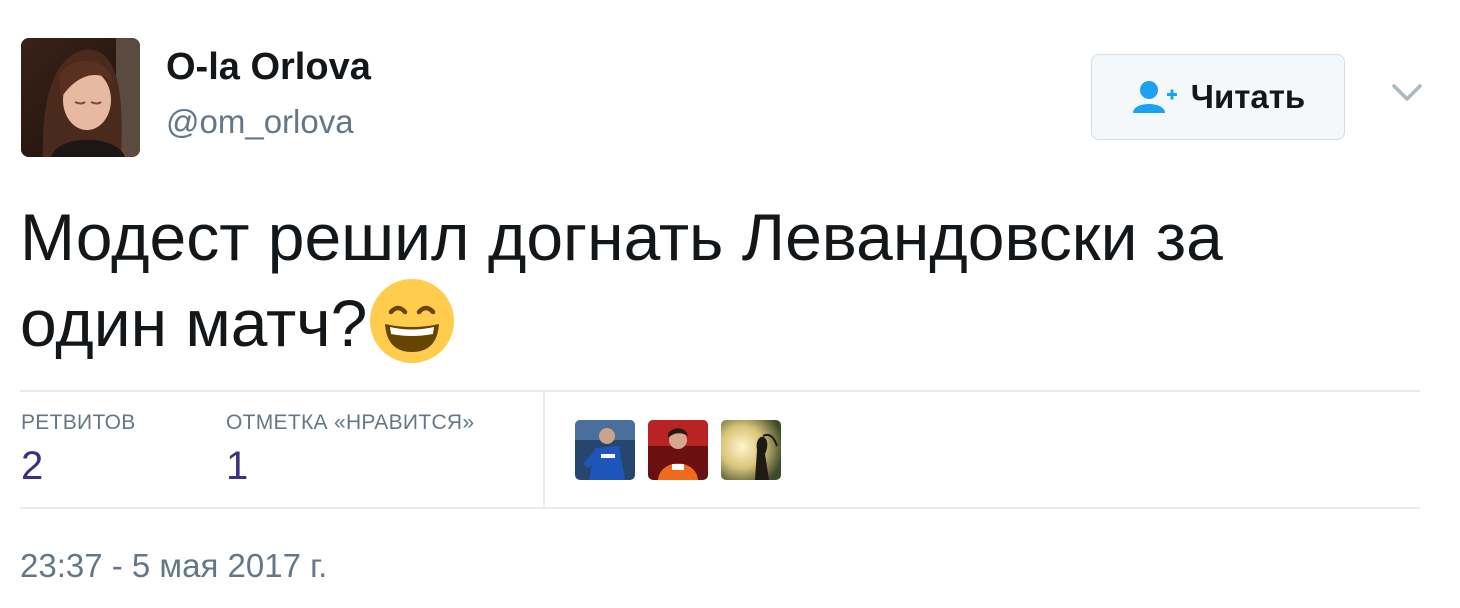  I want to click on grinning-face-emoji-icon, so click(412, 321).